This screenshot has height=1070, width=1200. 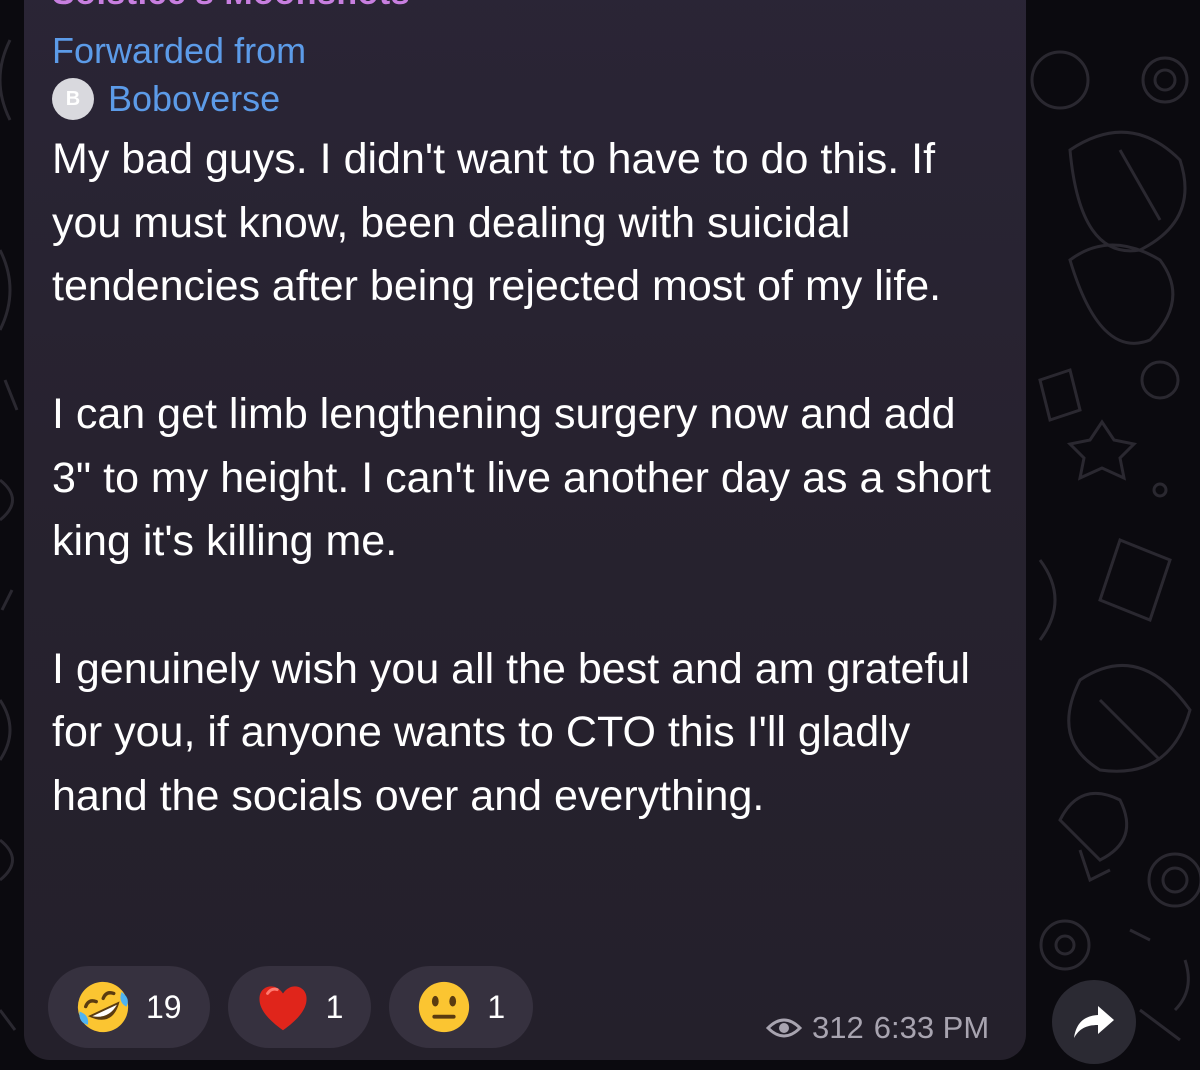 What do you see at coordinates (231, 6) in the screenshot?
I see `channel-name: Solstice's Moonshots` at bounding box center [231, 6].